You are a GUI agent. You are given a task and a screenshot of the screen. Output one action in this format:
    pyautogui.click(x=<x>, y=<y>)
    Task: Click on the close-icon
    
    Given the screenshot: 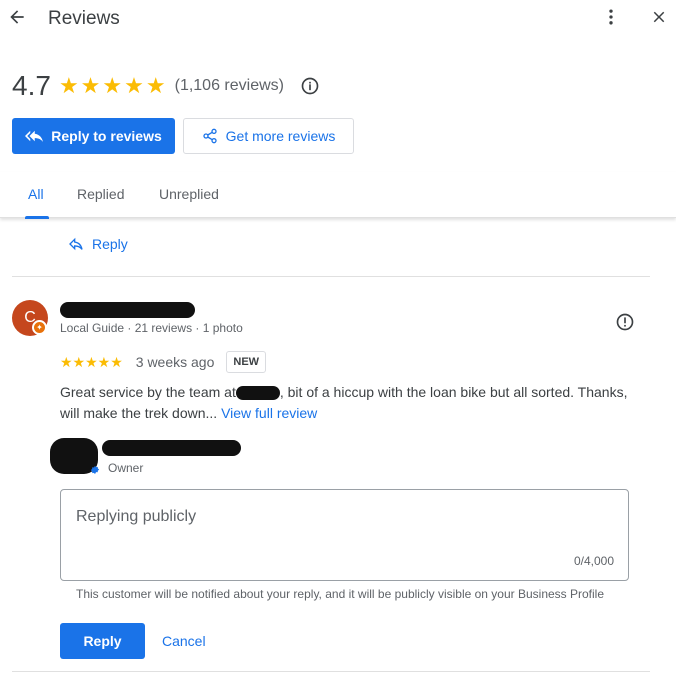 What is the action you would take?
    pyautogui.click(x=659, y=17)
    